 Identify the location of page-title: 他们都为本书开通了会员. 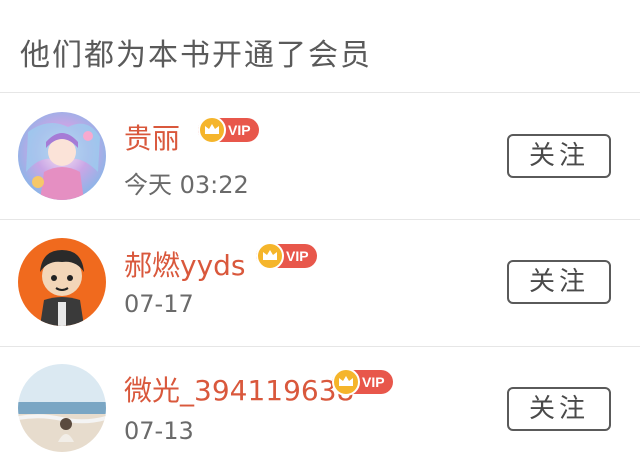
(196, 55).